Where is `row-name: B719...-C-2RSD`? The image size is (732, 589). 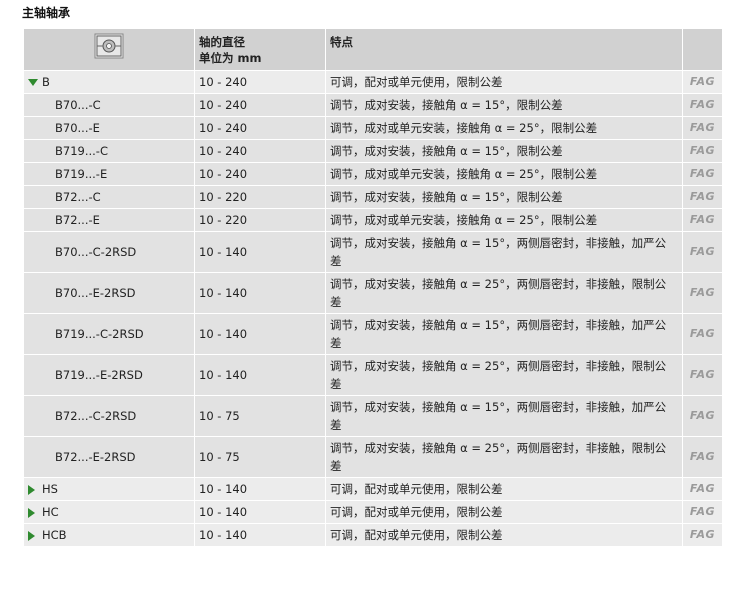 row-name: B719...-C-2RSD is located at coordinates (109, 334).